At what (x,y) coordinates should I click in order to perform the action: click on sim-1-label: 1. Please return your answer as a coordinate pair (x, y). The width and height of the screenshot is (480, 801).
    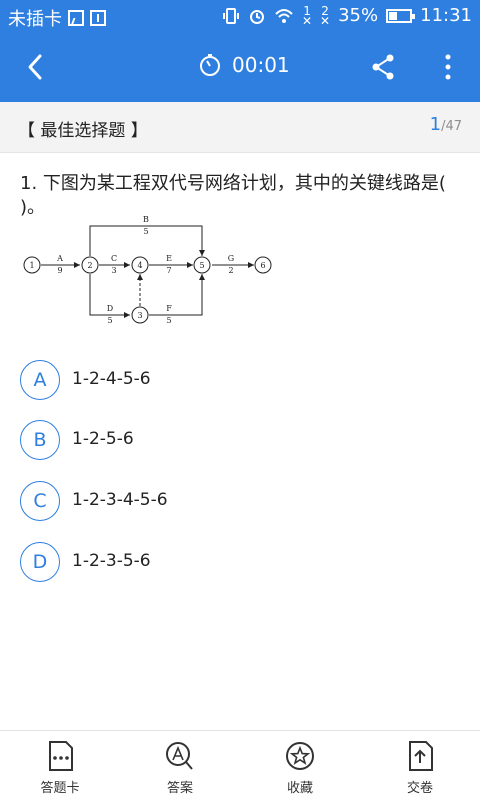
    Looking at the image, I should click on (307, 10).